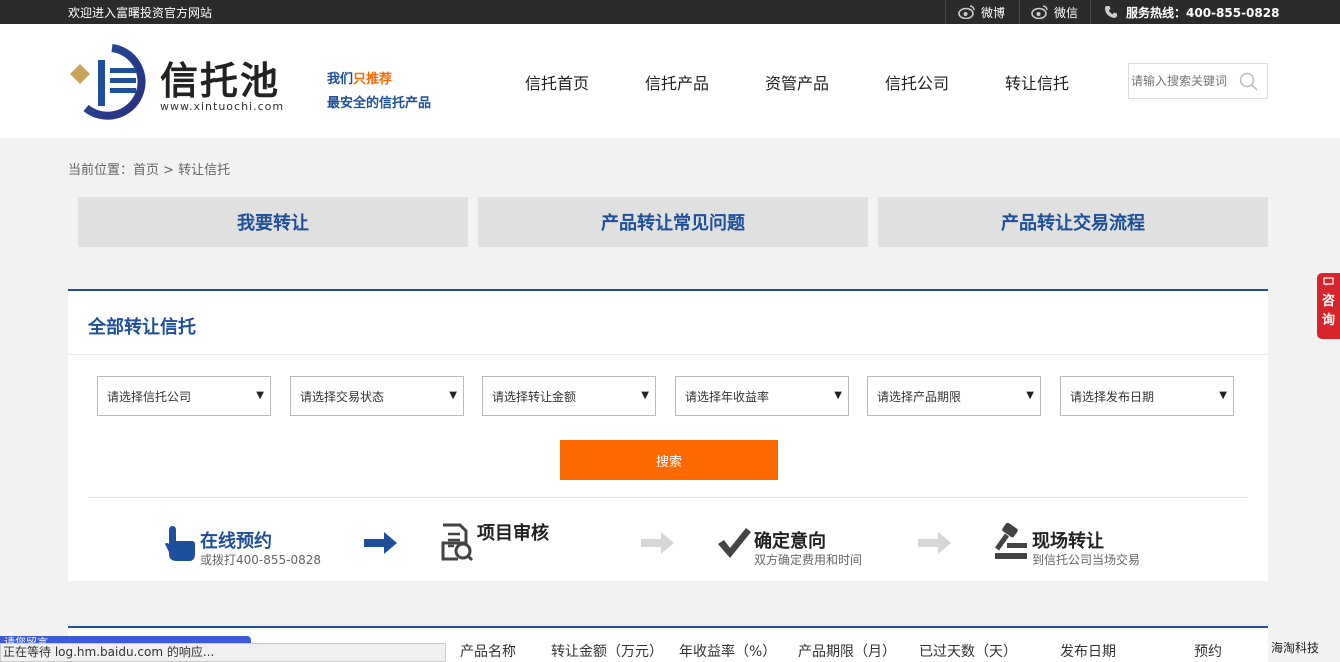 This screenshot has width=1340, height=662. I want to click on consult-float-button: 咨 询, so click(1328, 306).